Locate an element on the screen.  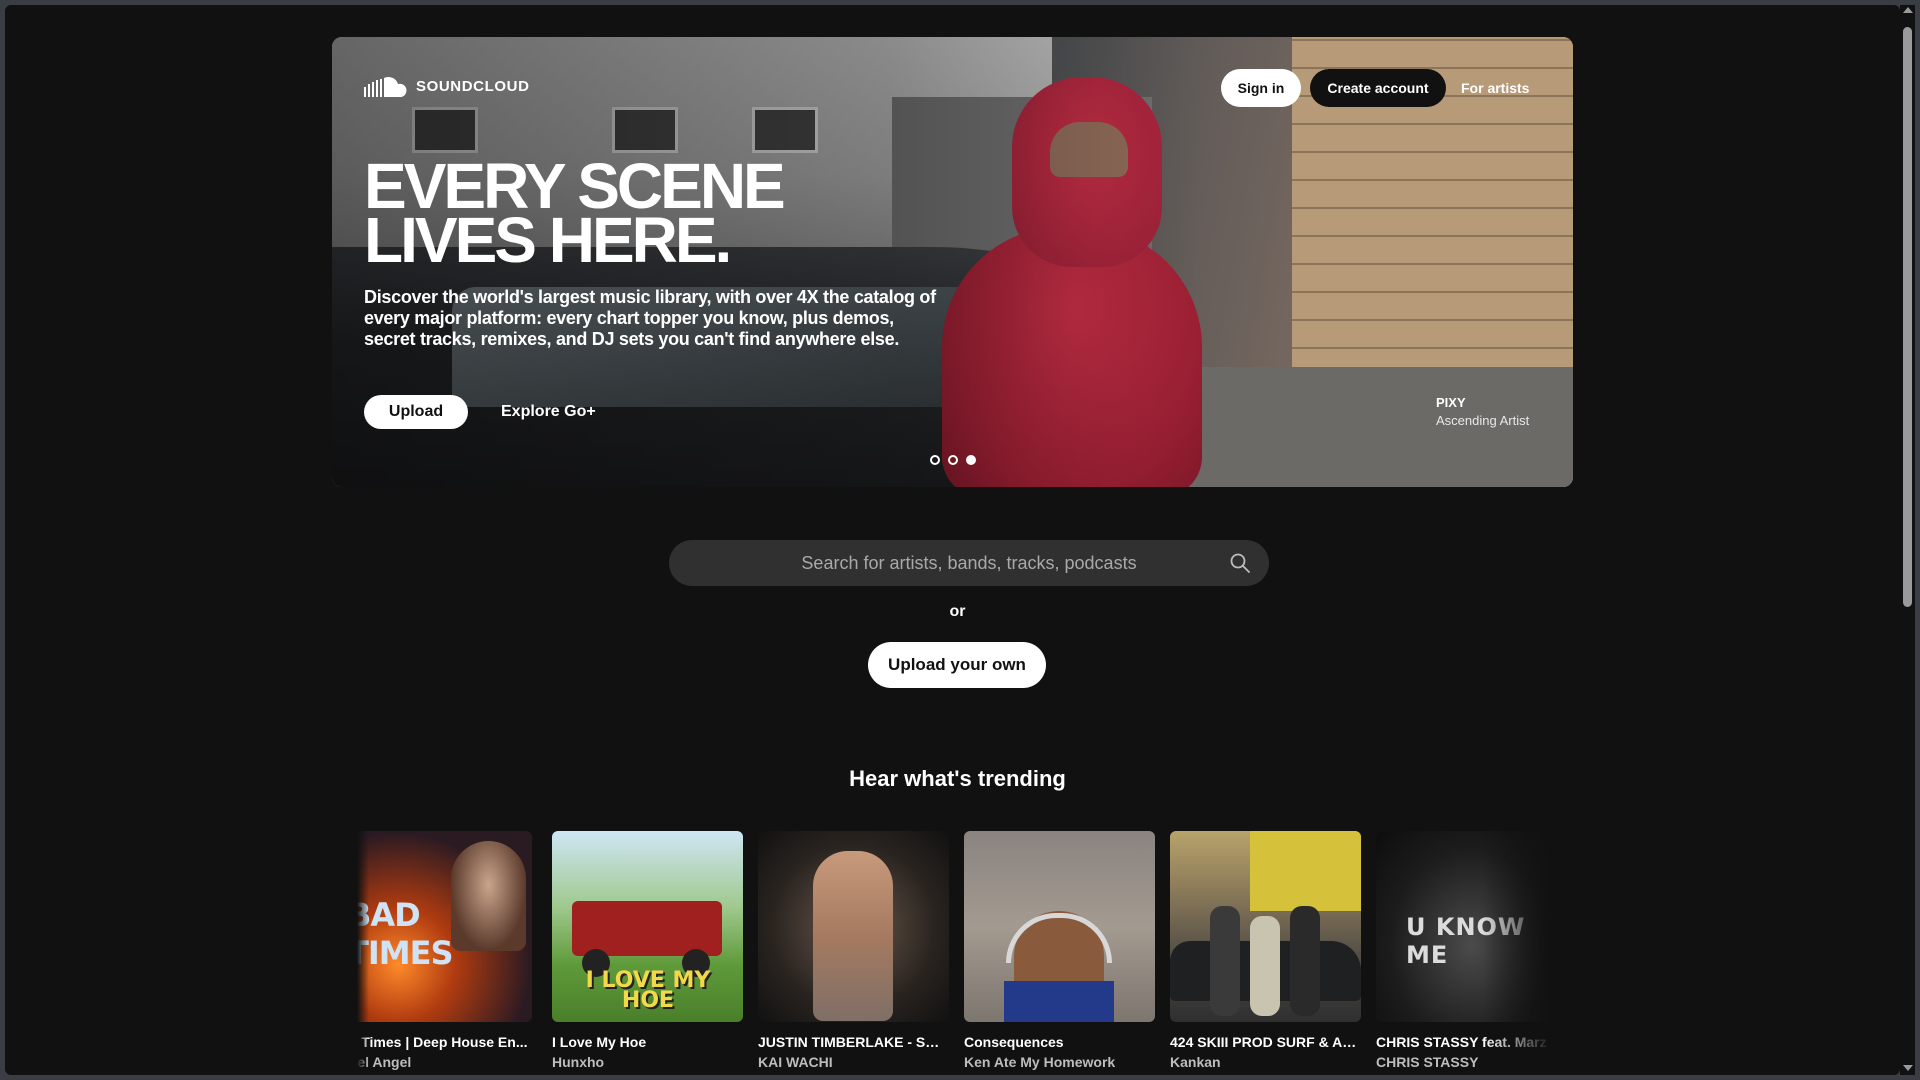
page-scrollbar is located at coordinates (1907, 540).